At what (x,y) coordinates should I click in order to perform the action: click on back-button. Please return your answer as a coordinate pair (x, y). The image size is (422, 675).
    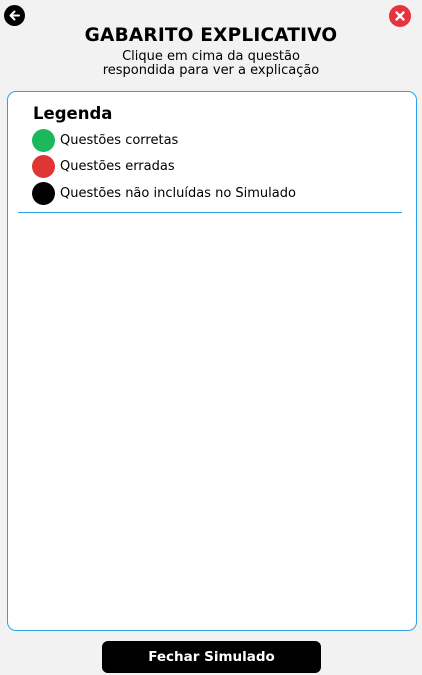
    Looking at the image, I should click on (14, 15).